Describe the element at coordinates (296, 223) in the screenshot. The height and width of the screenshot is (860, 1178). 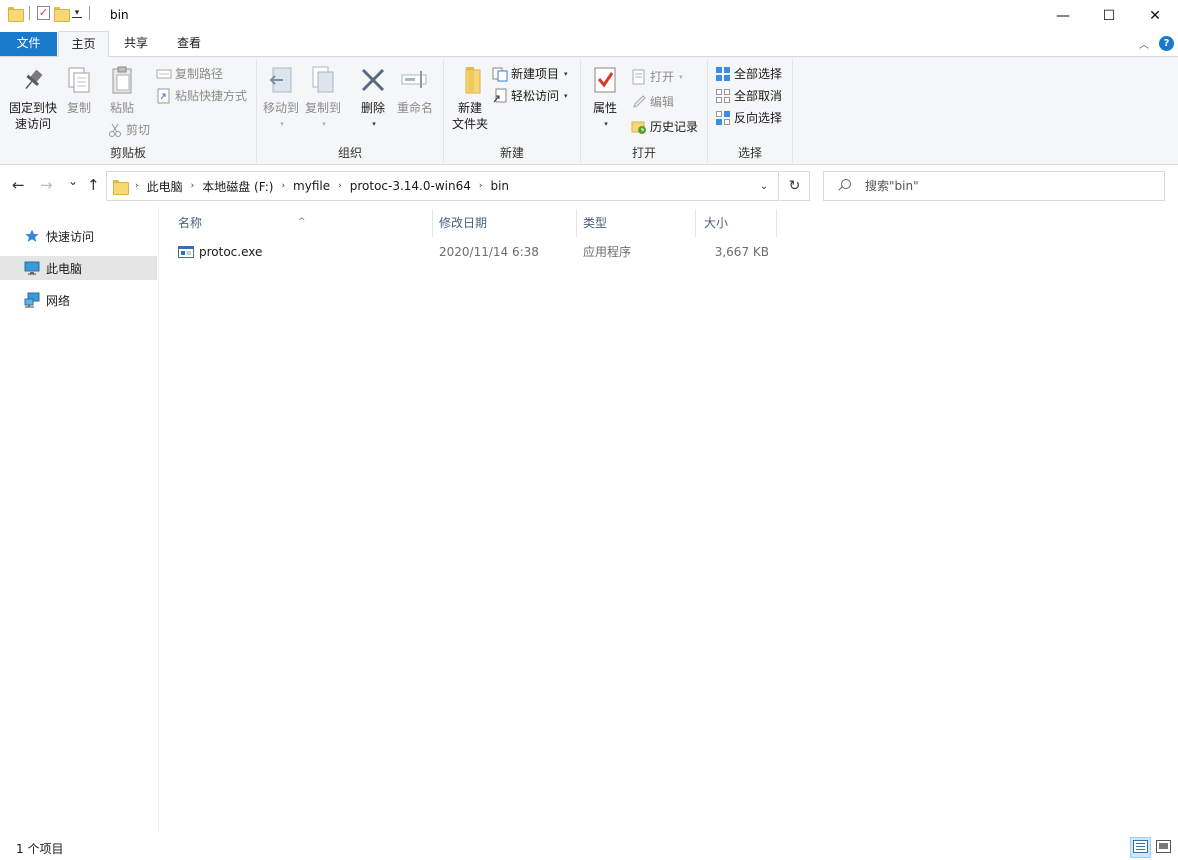
I see `column-header-name: 名称 ^` at that location.